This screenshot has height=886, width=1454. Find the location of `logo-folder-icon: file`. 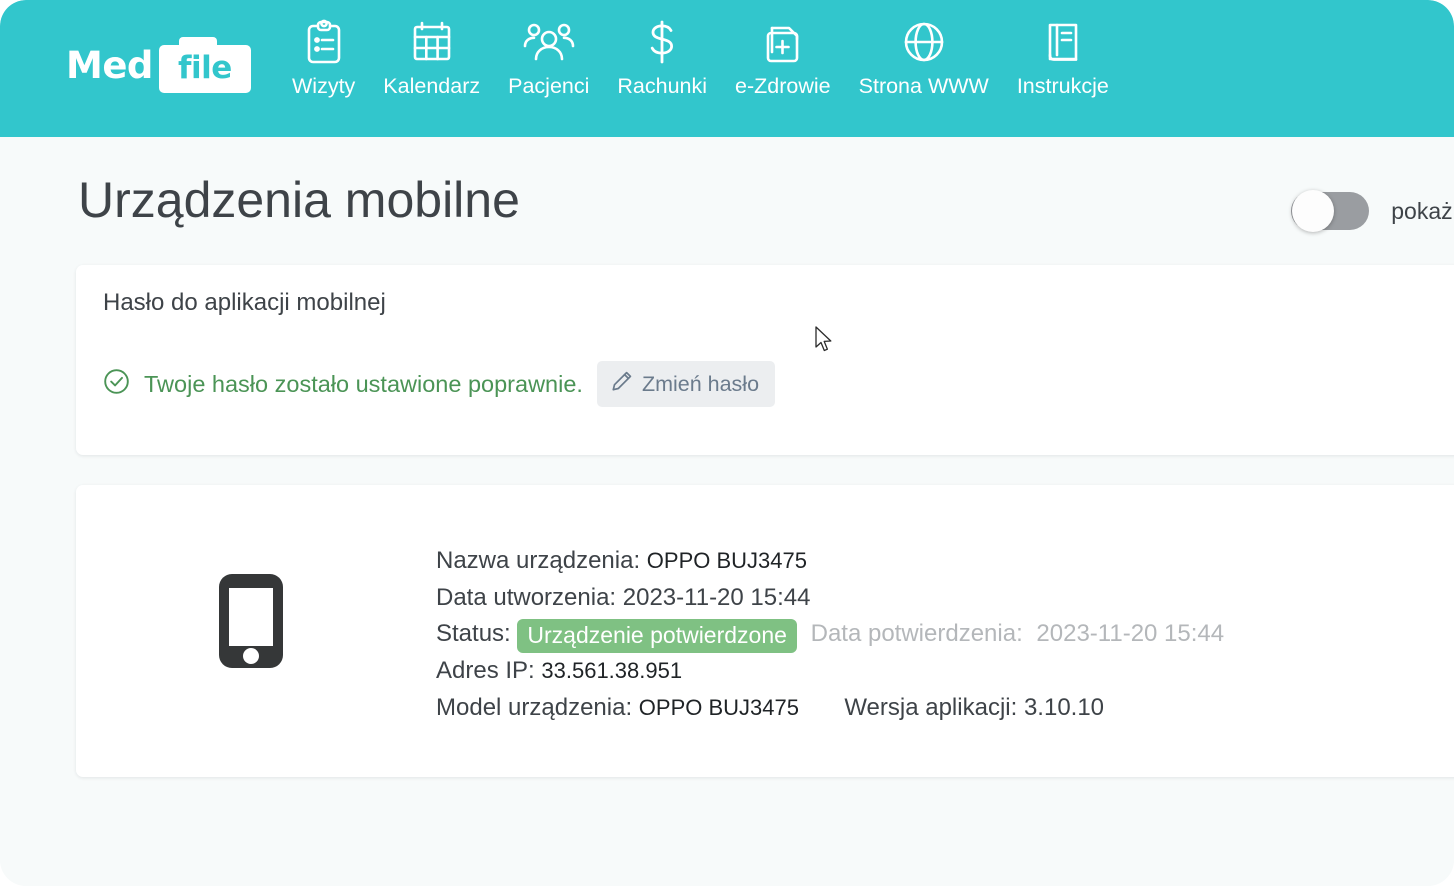

logo-folder-icon: file is located at coordinates (204, 65).